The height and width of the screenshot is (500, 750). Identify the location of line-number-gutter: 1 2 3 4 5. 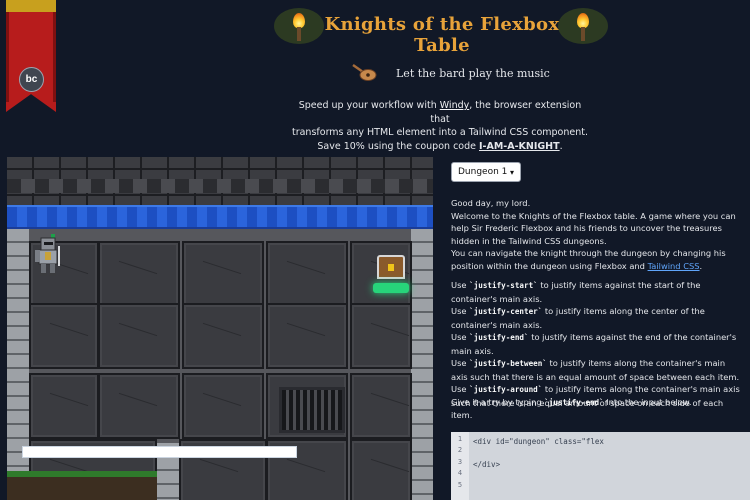
(460, 466).